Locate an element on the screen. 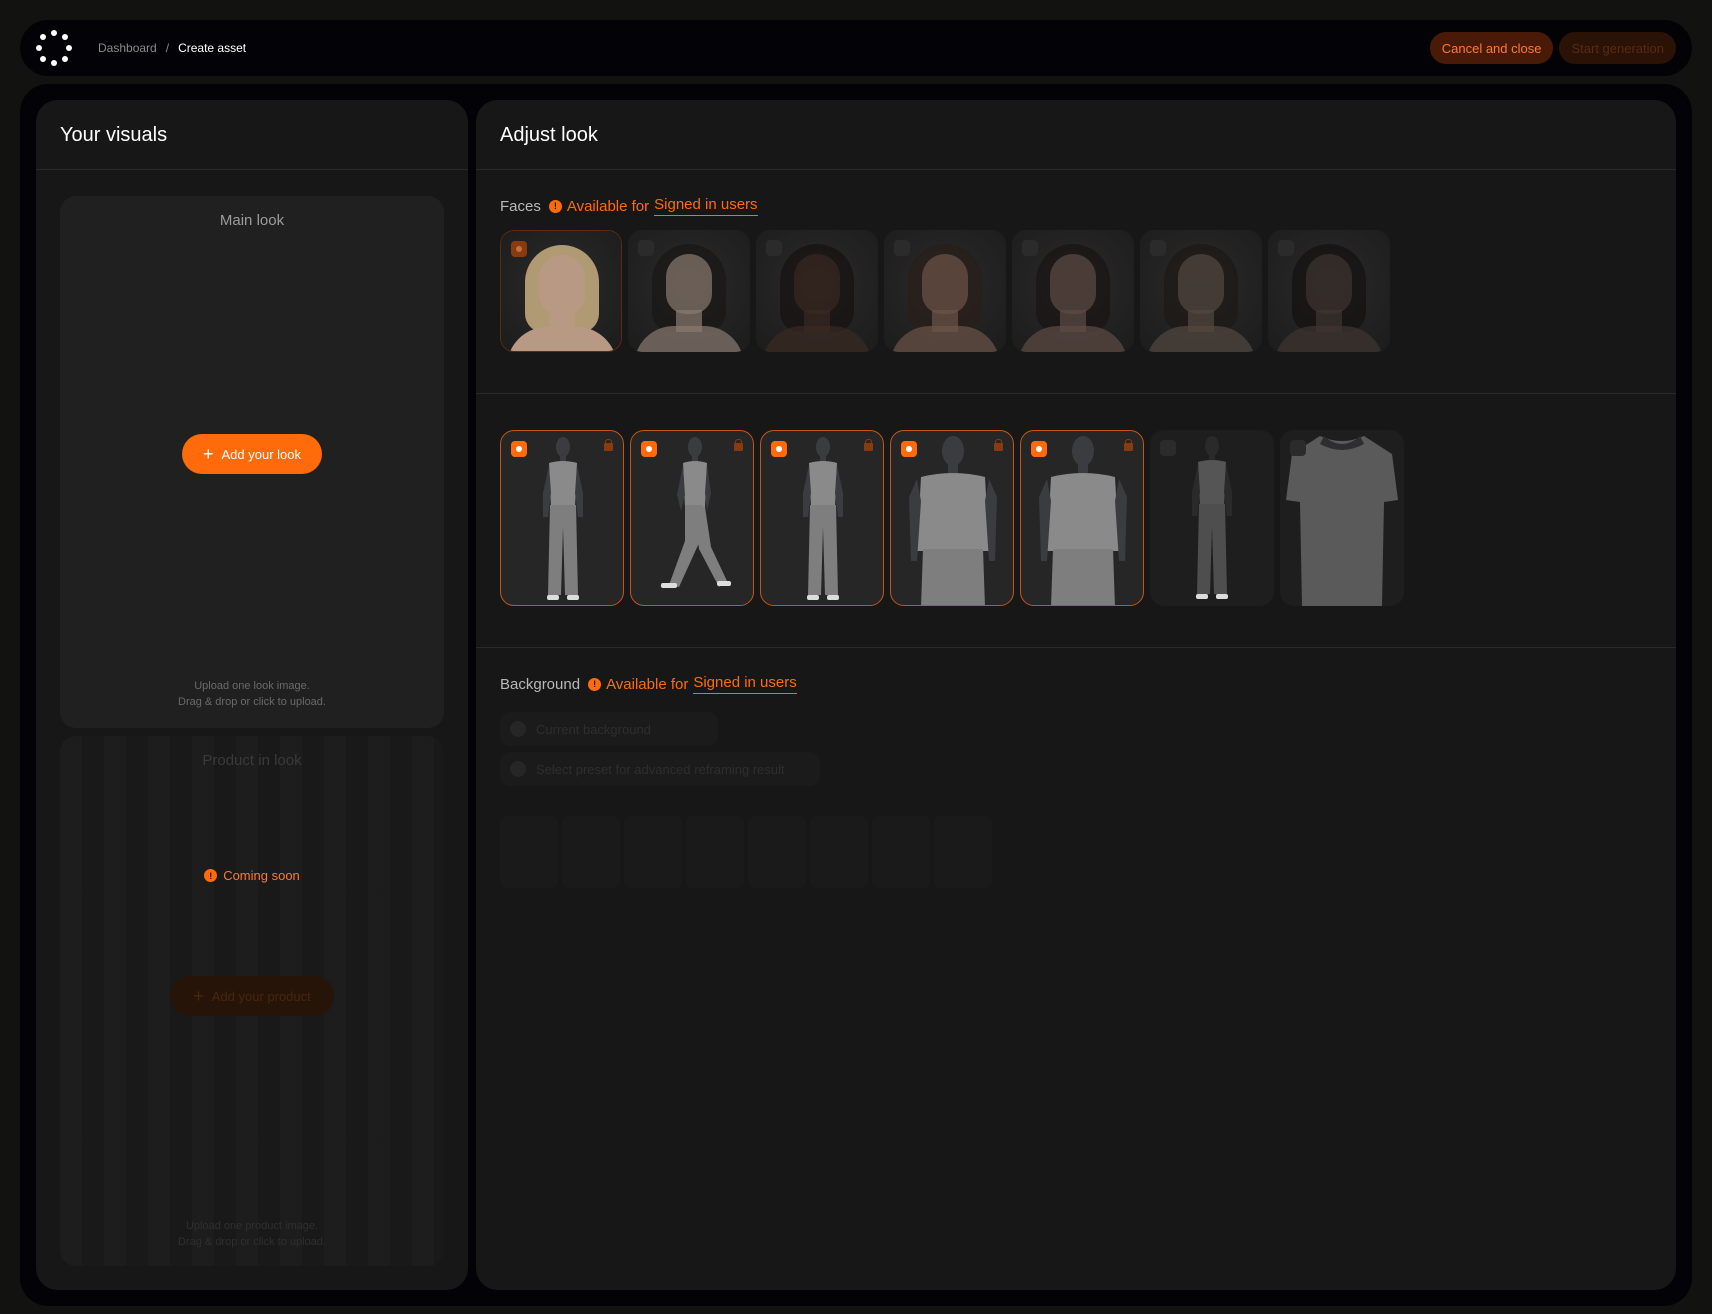  faces-section: Faces ! Available for Signed in users is located at coordinates (1076, 282).